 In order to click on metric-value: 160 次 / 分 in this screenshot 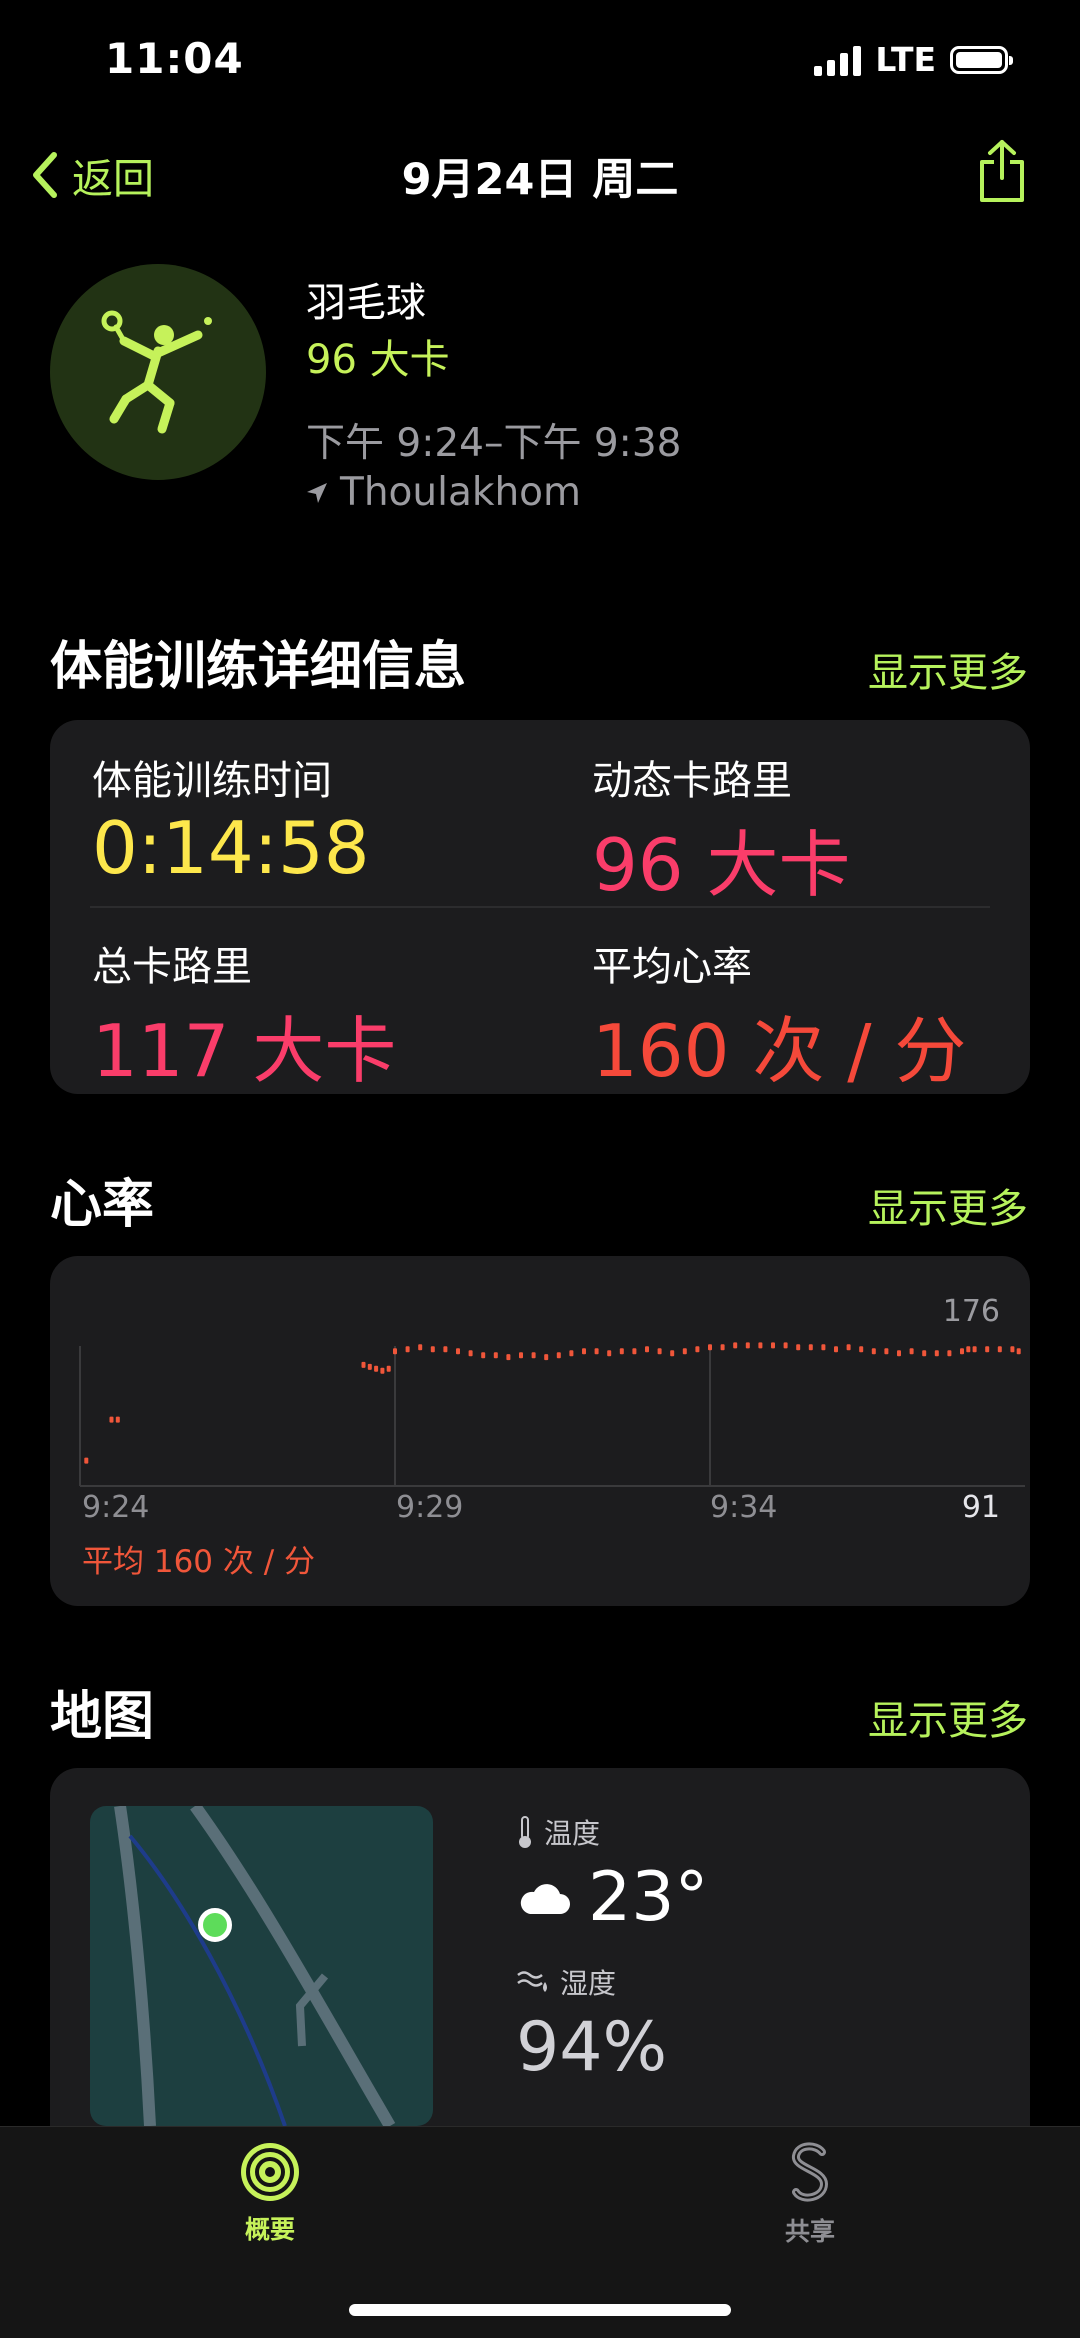, I will do `click(779, 1051)`.